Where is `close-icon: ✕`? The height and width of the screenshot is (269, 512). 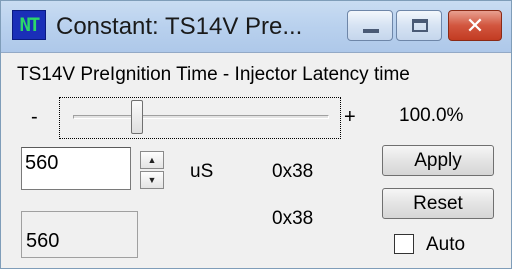
close-icon: ✕ is located at coordinates (475, 25).